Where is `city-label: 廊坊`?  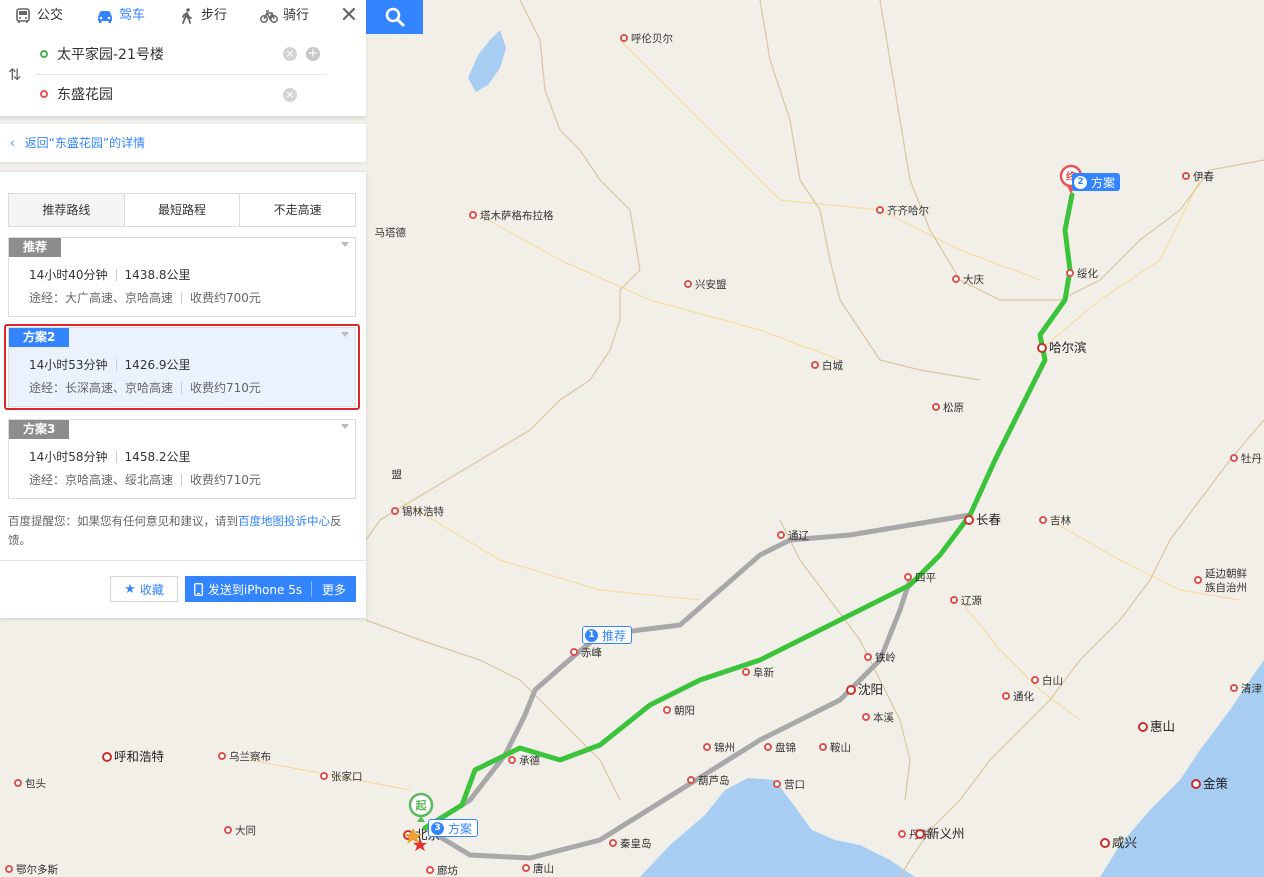 city-label: 廊坊 is located at coordinates (447, 870).